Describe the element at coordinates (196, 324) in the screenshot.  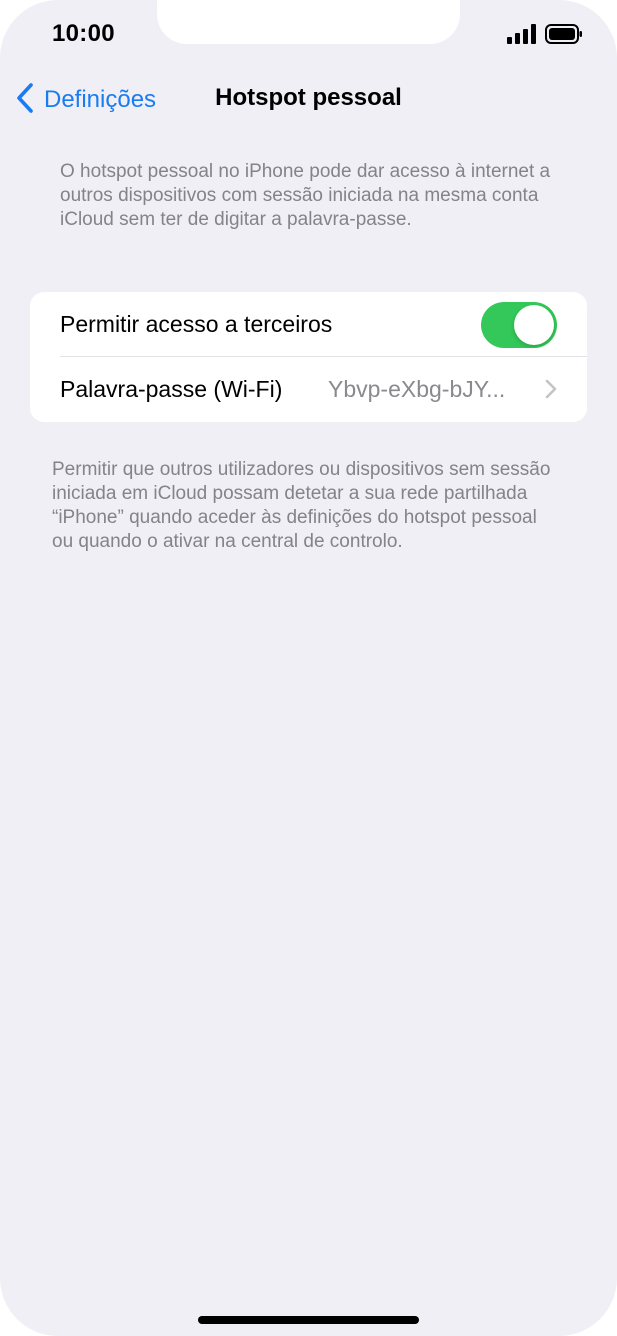
I see `allow-others-label: Permitir acesso a terceiros` at that location.